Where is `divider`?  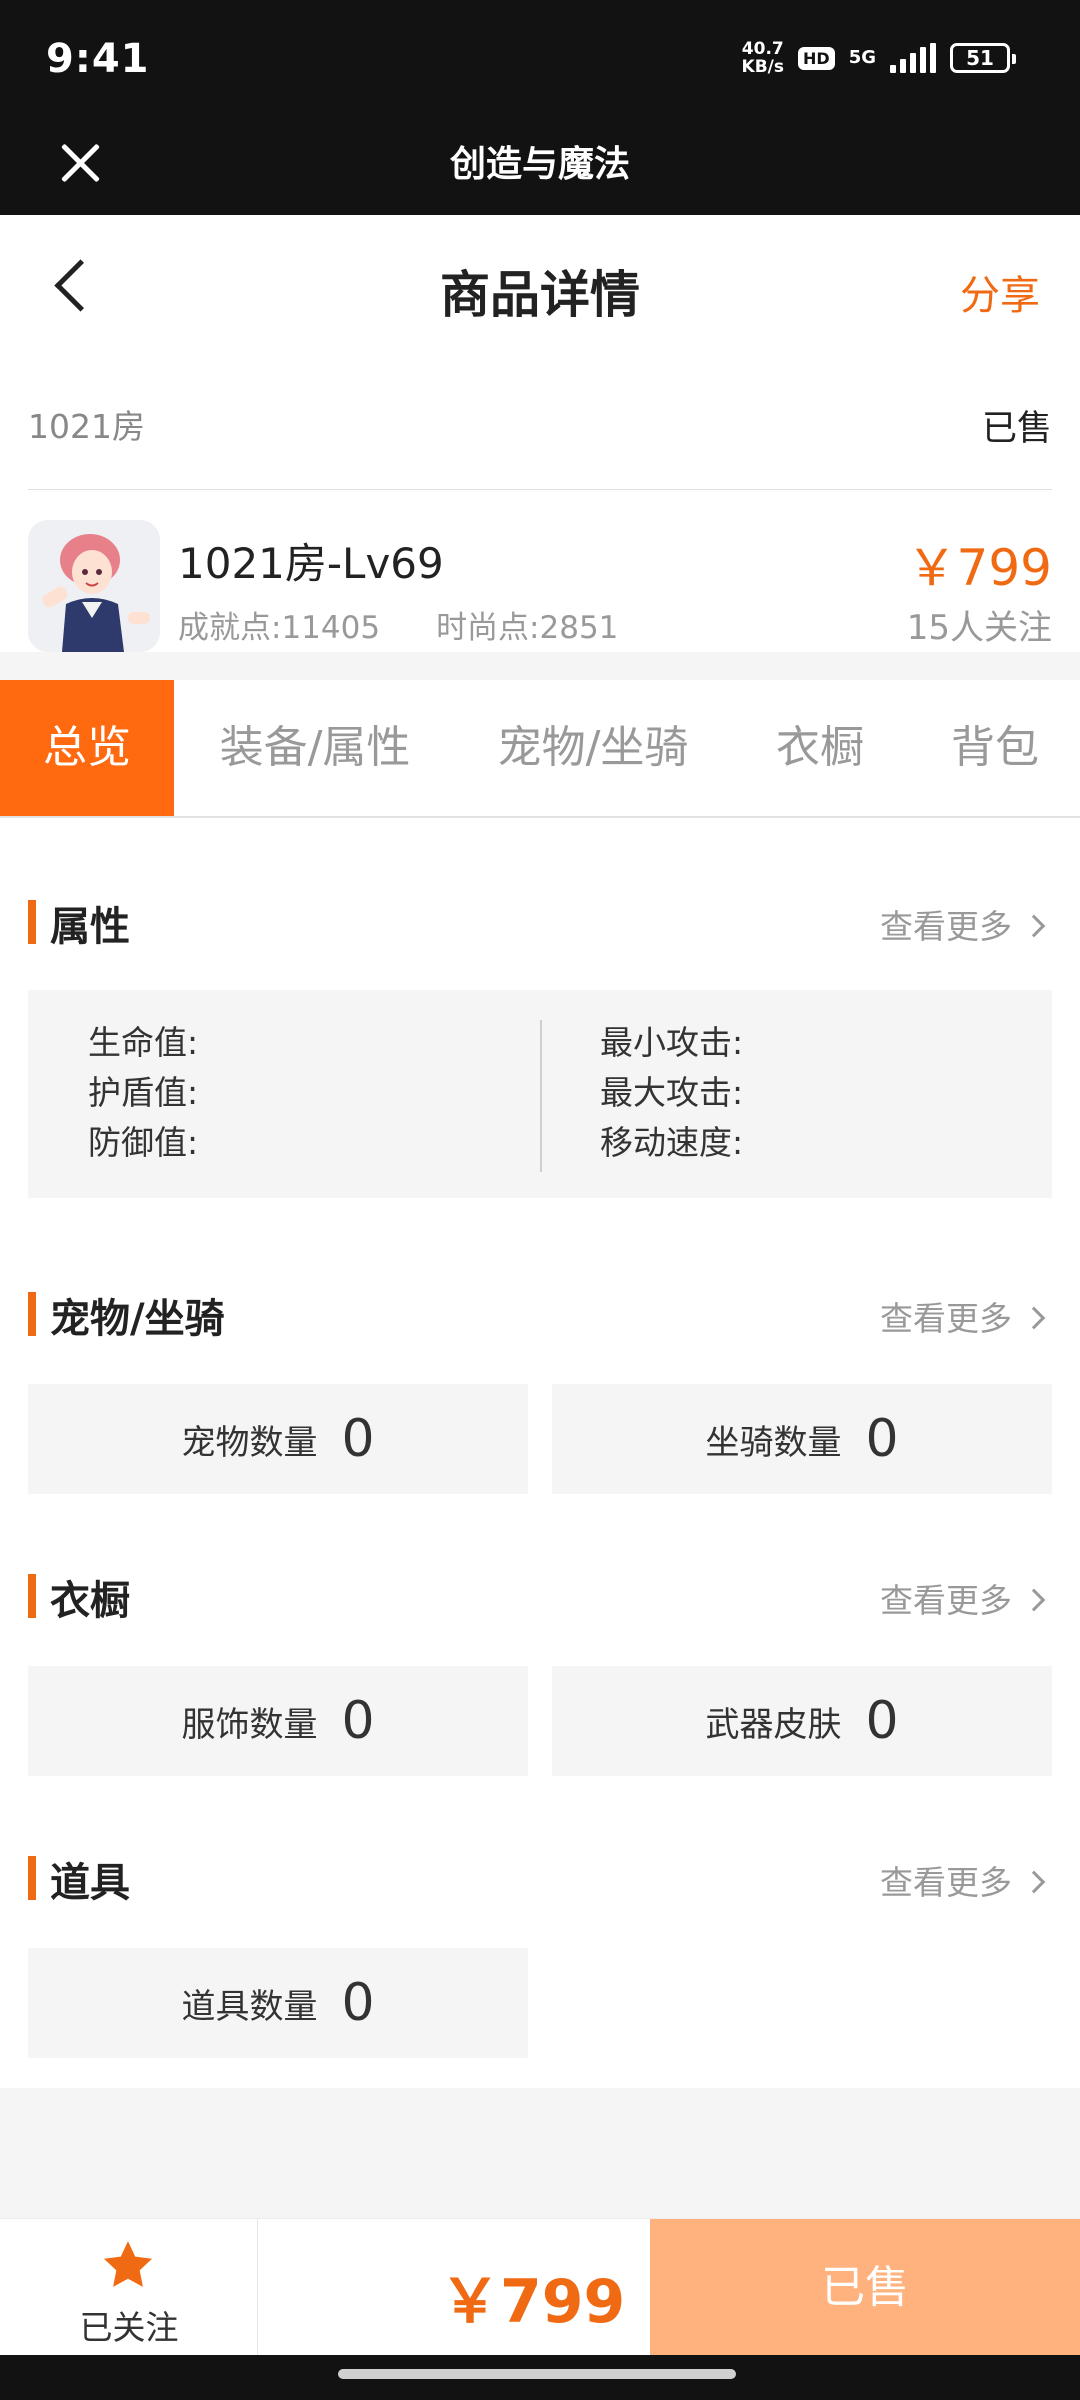 divider is located at coordinates (541, 1096).